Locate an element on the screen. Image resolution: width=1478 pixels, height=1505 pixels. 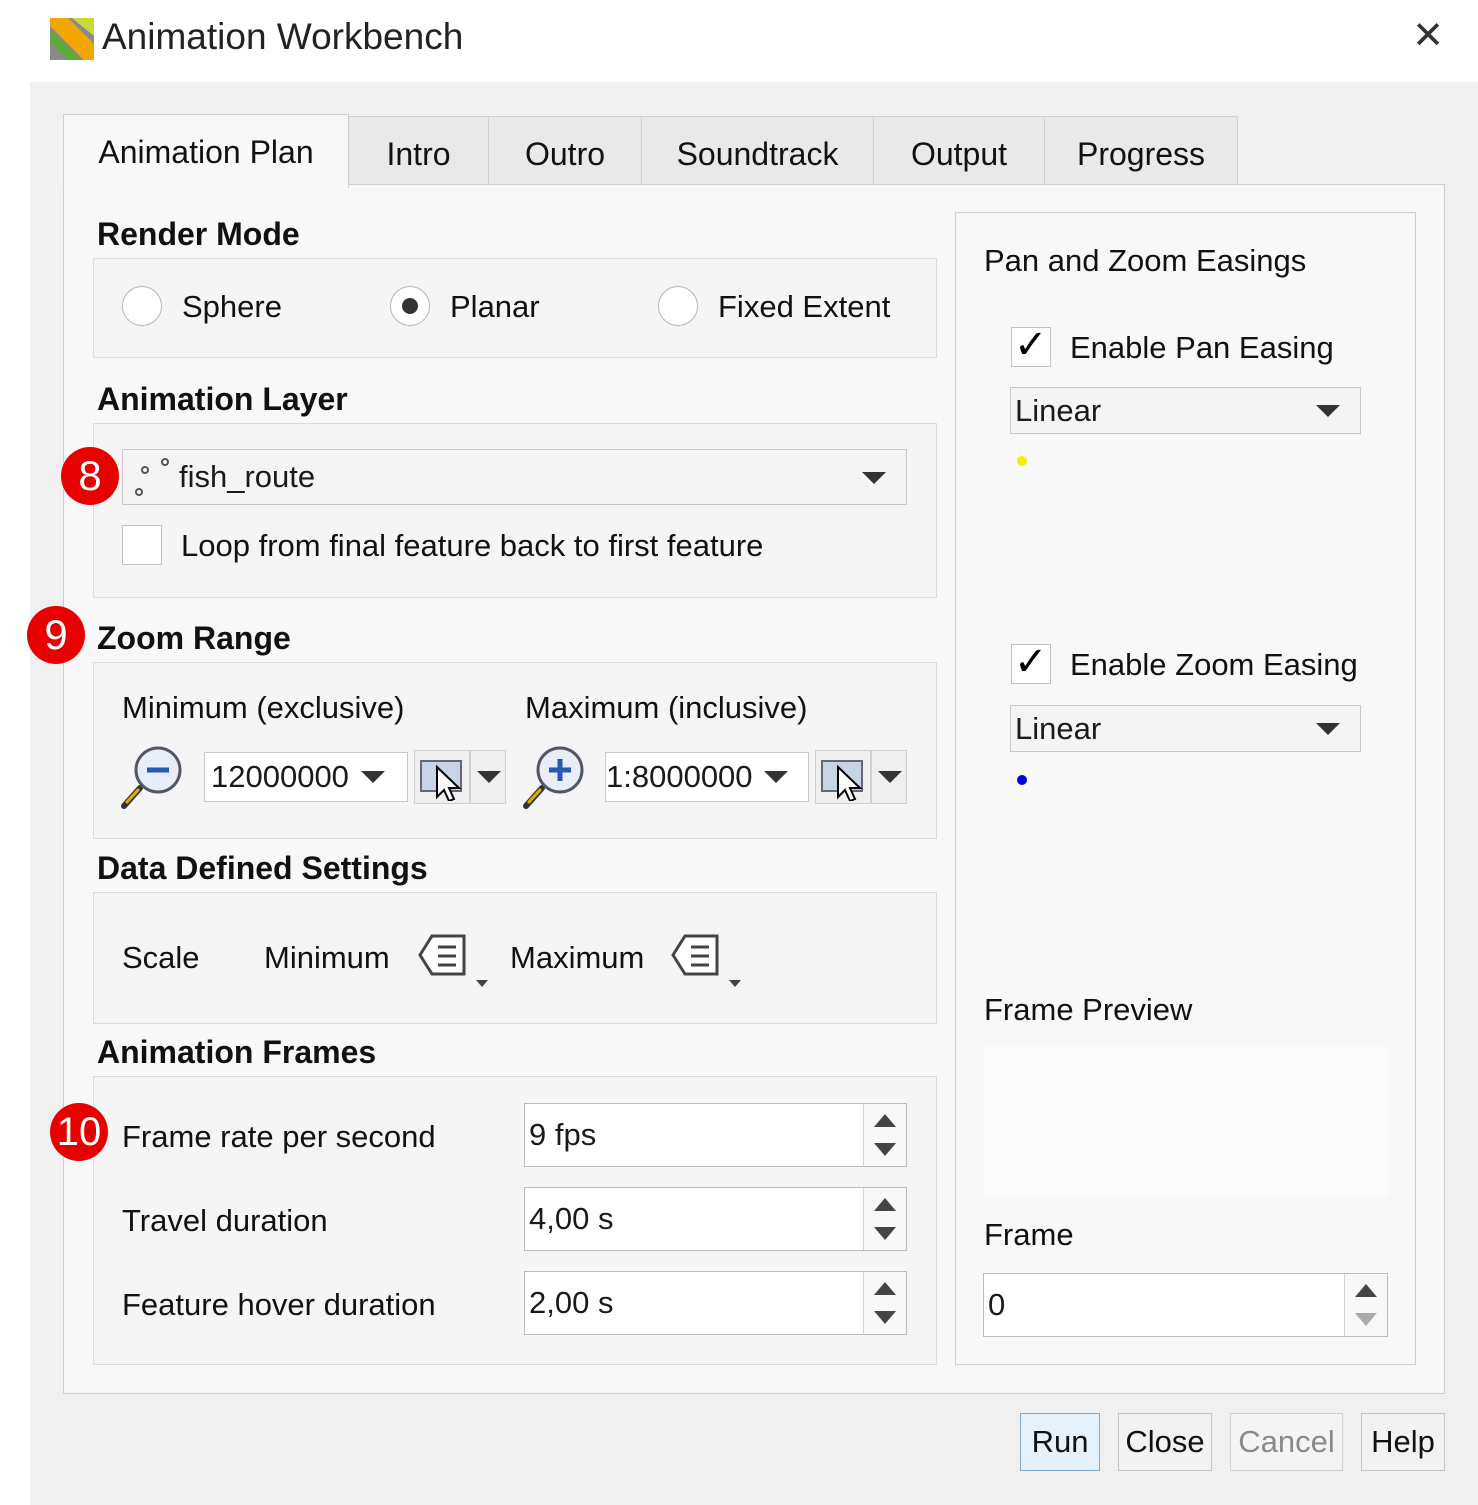
tab-output: Output is located at coordinates (959, 151).